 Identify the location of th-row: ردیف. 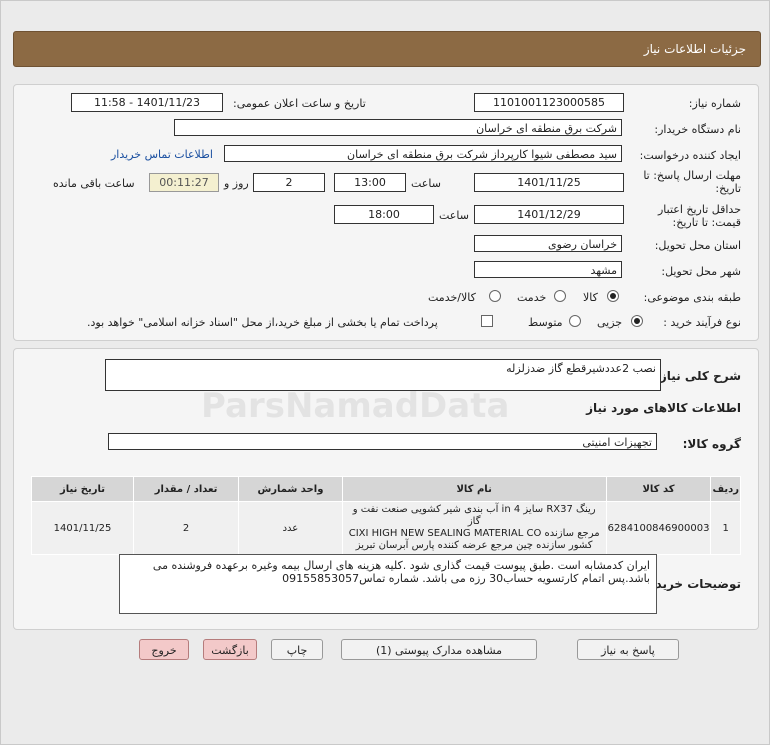
(725, 489).